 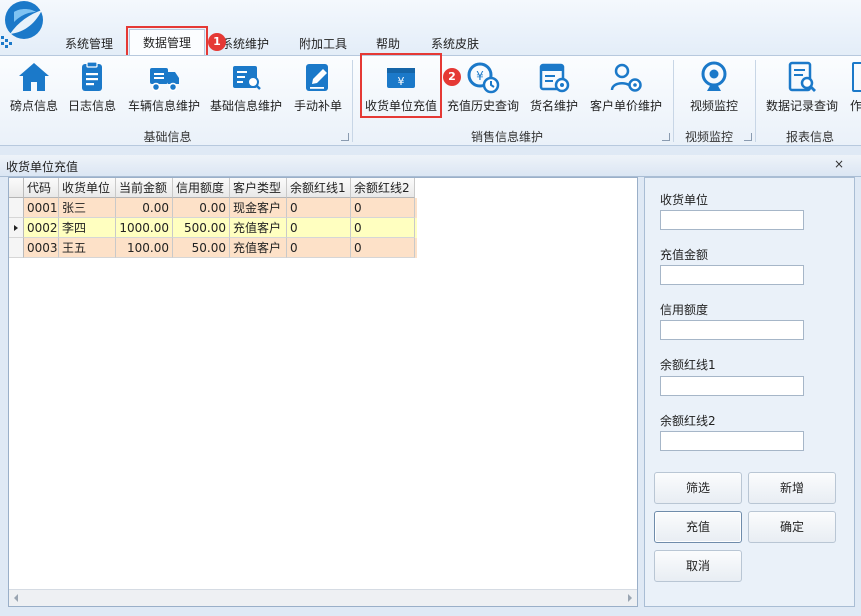 What do you see at coordinates (23, 25) in the screenshot?
I see `app-logo` at bounding box center [23, 25].